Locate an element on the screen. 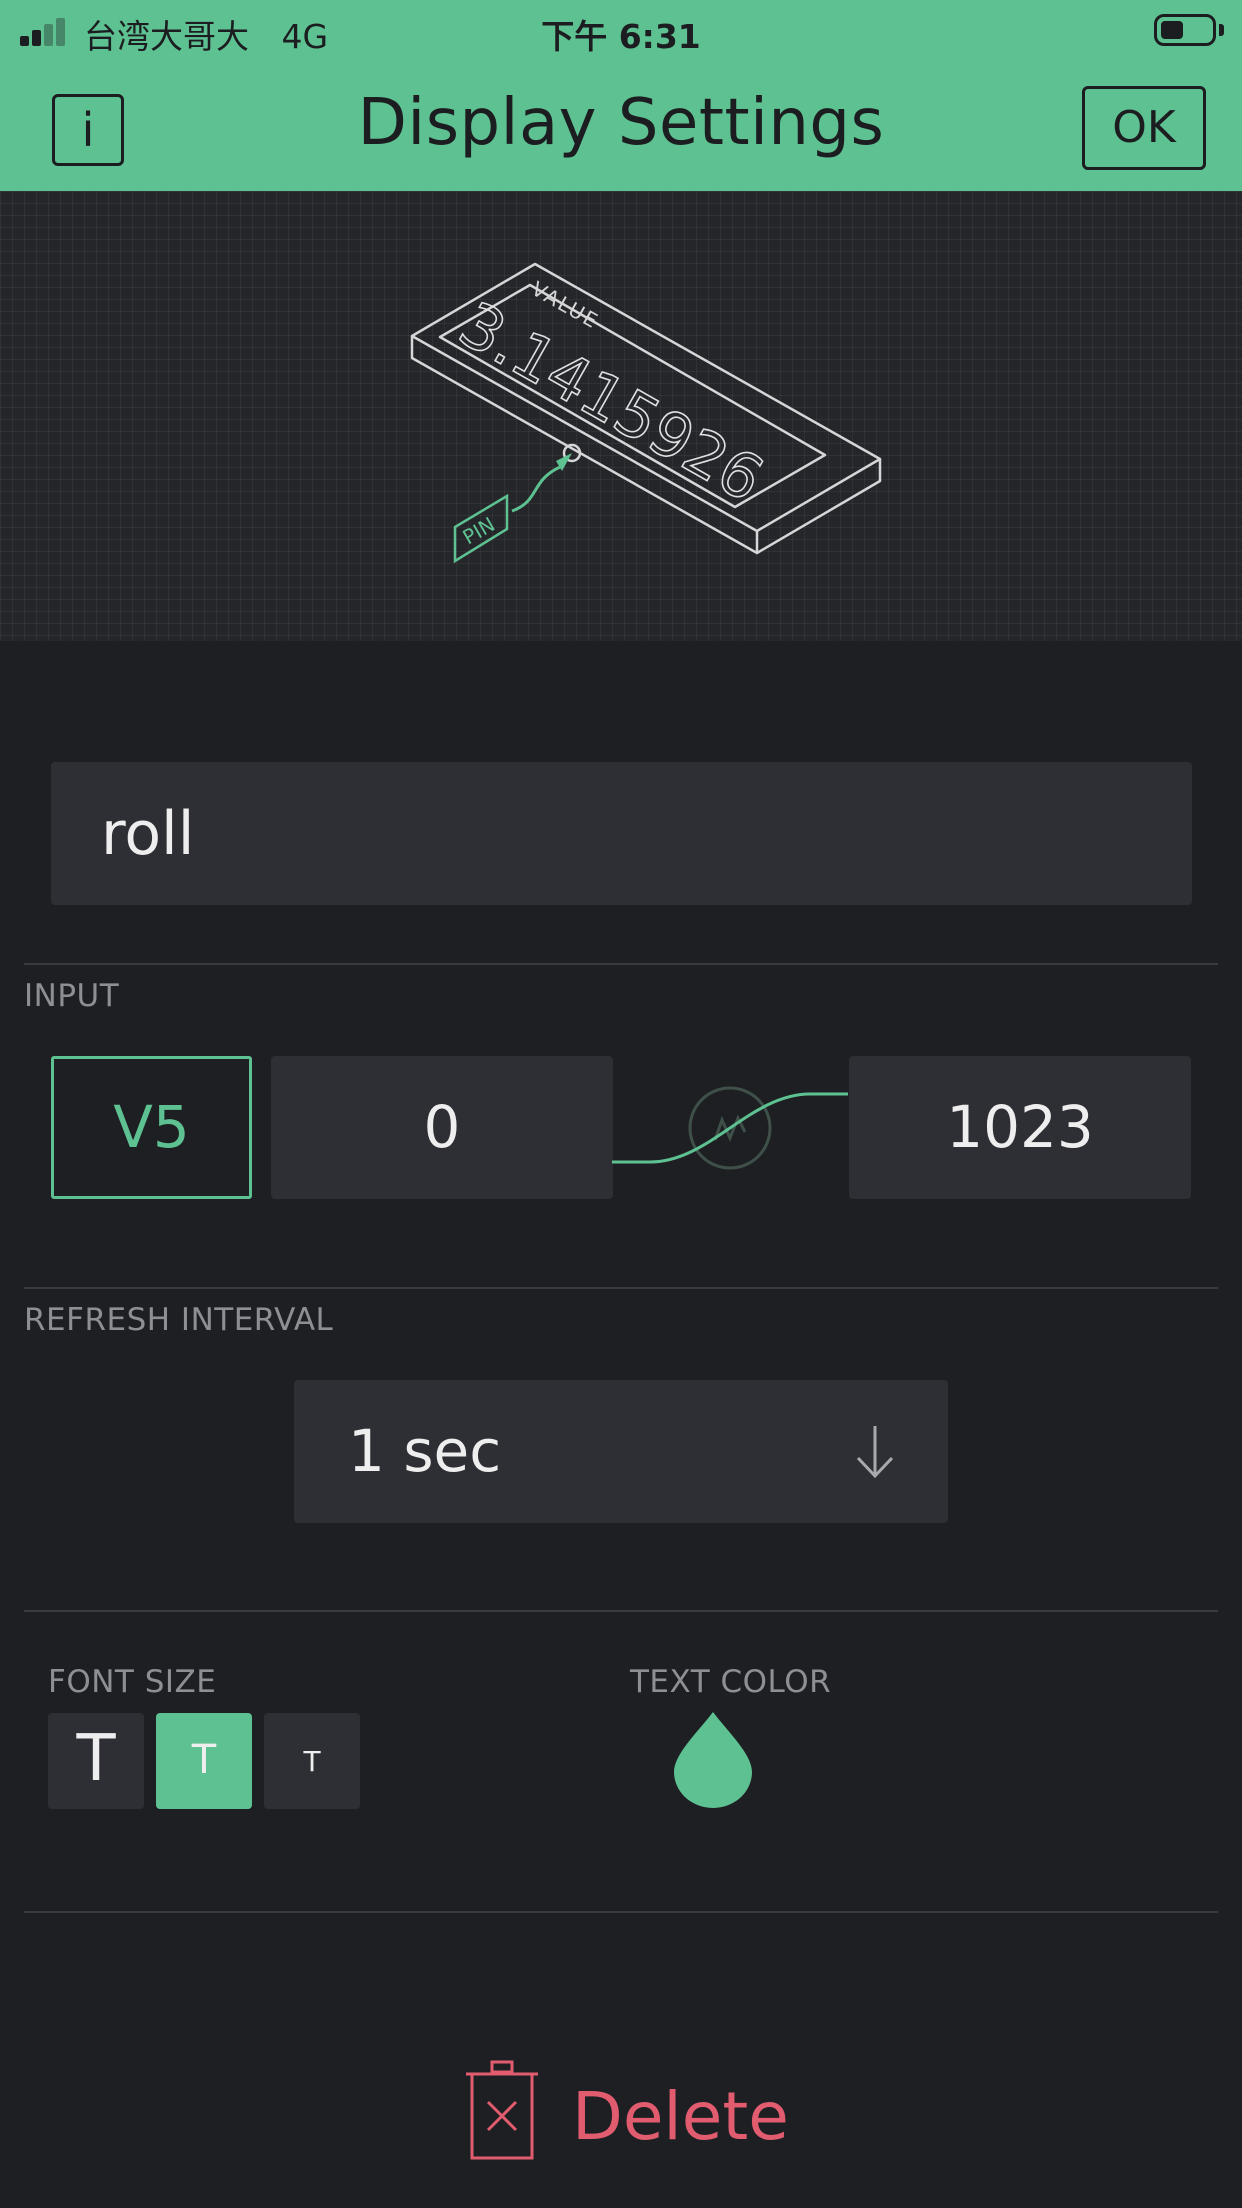 The height and width of the screenshot is (2208, 1242). preview-sample-value: 3.1415926 is located at coordinates (612, 402).